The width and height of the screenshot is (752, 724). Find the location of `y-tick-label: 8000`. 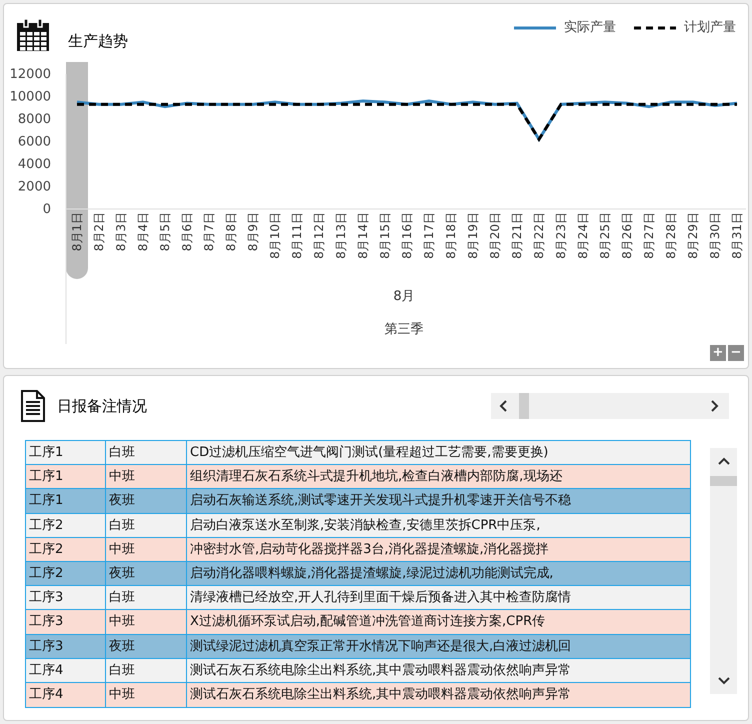

y-tick-label: 8000 is located at coordinates (34, 119).